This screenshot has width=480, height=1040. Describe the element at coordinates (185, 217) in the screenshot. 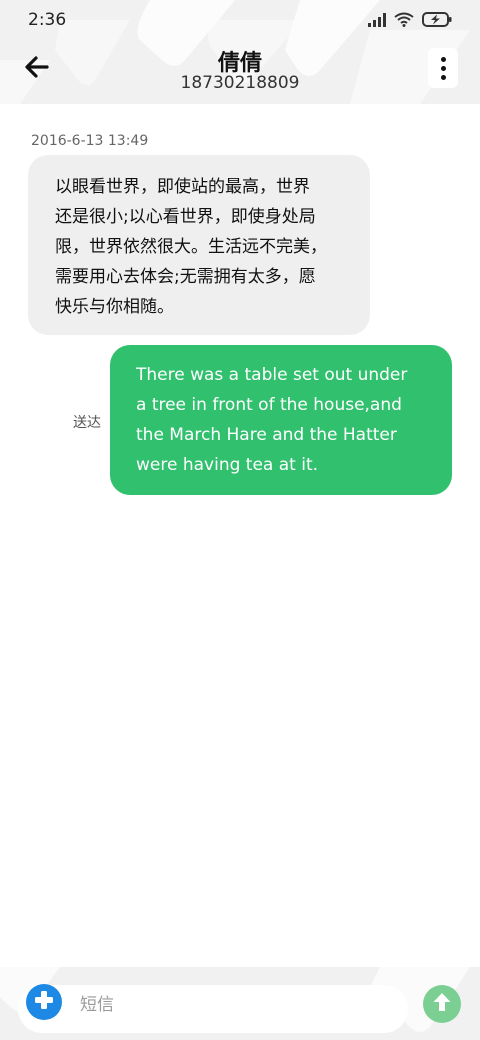

I see `message-line: 还是很小;以心看世界，即使身处局` at that location.